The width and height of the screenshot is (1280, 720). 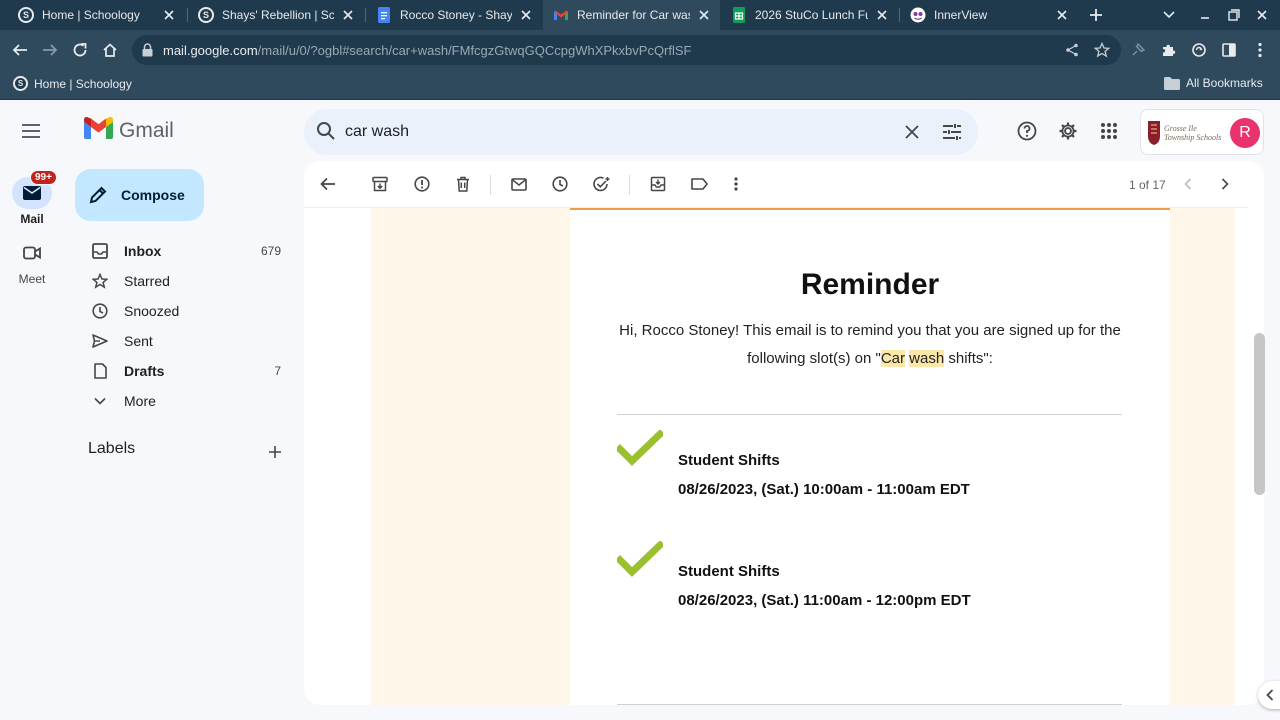 What do you see at coordinates (276, 15) in the screenshot?
I see `tab-shays-rebellion: S Shays' Rebellion | Scho` at bounding box center [276, 15].